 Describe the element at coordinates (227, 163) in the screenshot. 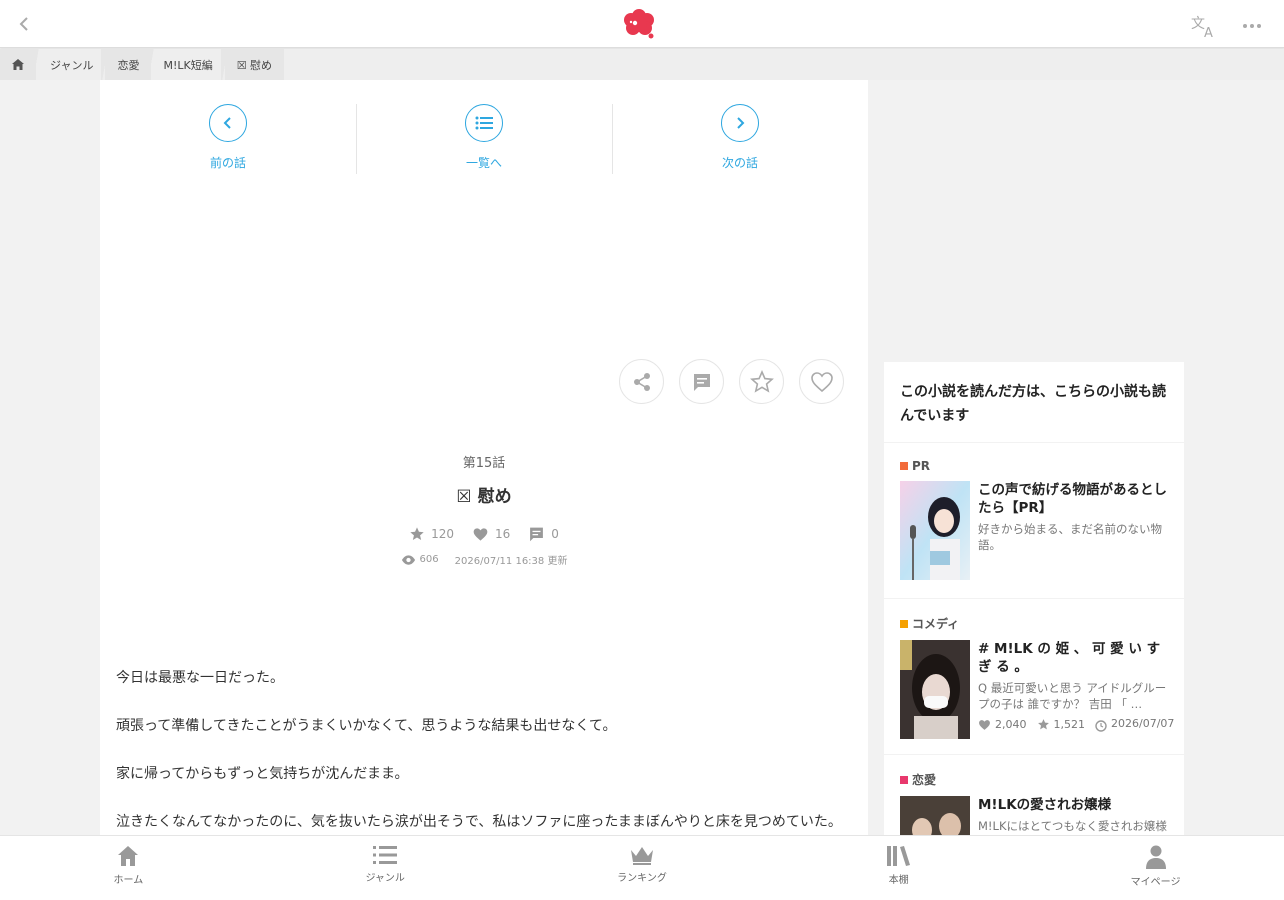

I see `prev-episode-label: 前の話` at that location.